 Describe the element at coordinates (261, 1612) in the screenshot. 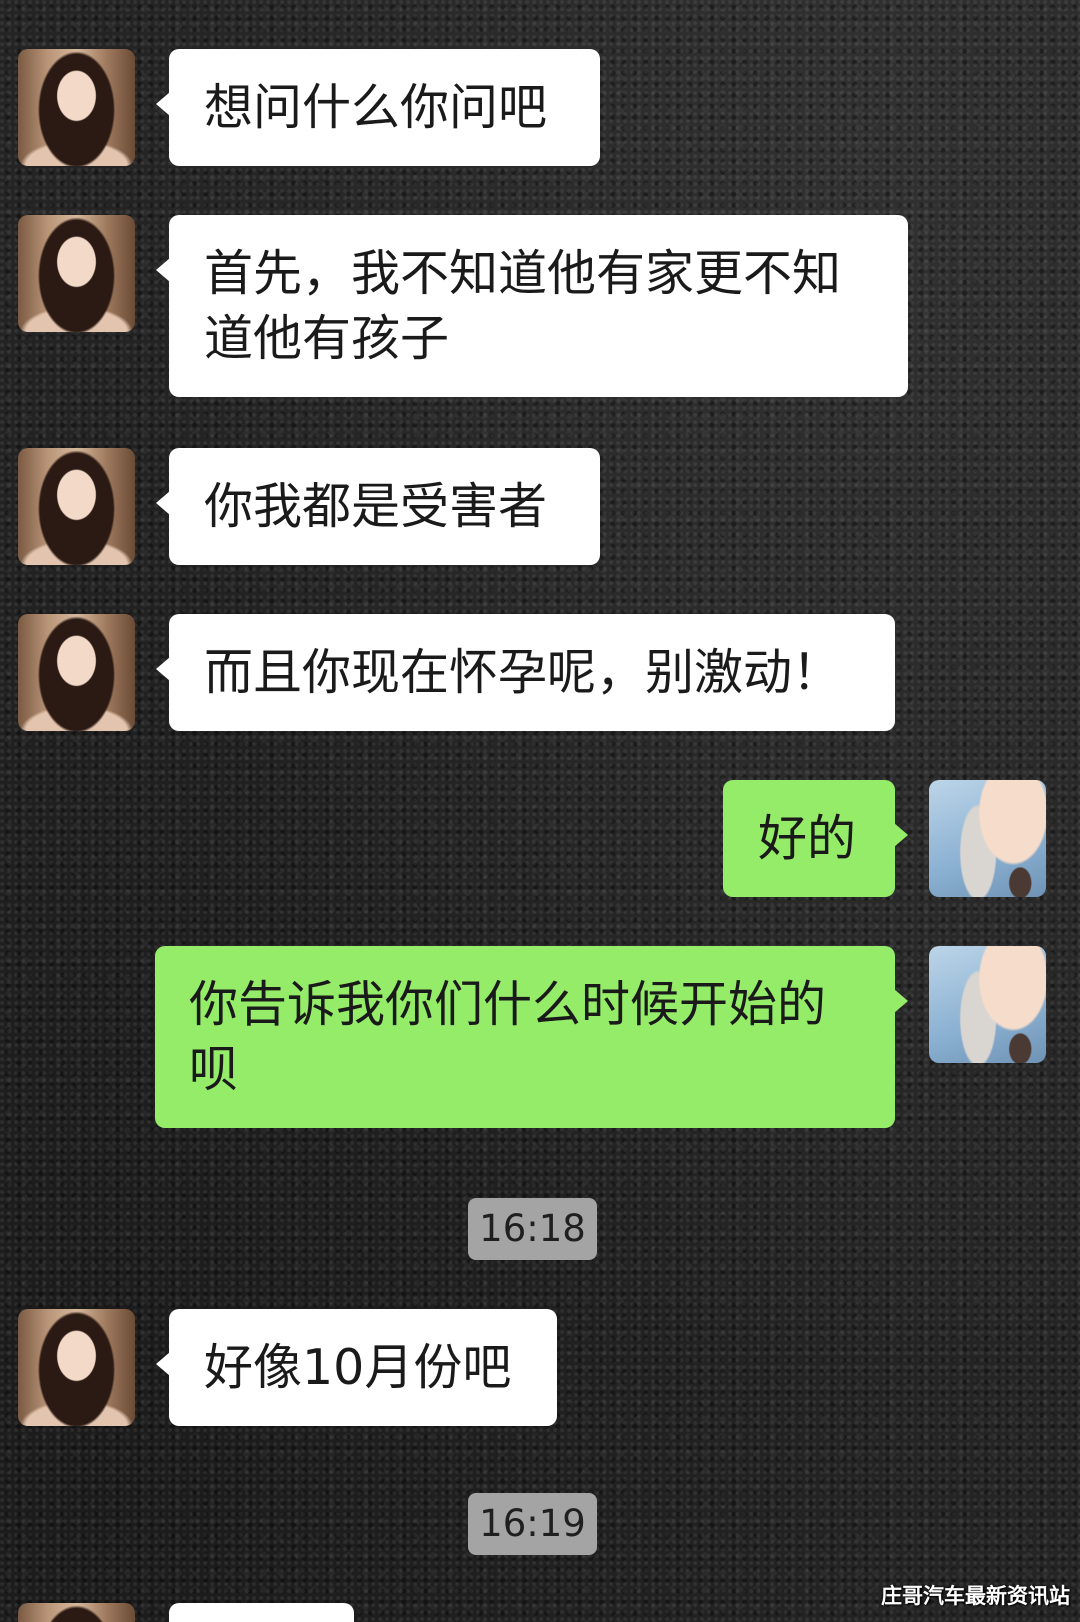

I see `message-bubble-incoming-partial` at that location.